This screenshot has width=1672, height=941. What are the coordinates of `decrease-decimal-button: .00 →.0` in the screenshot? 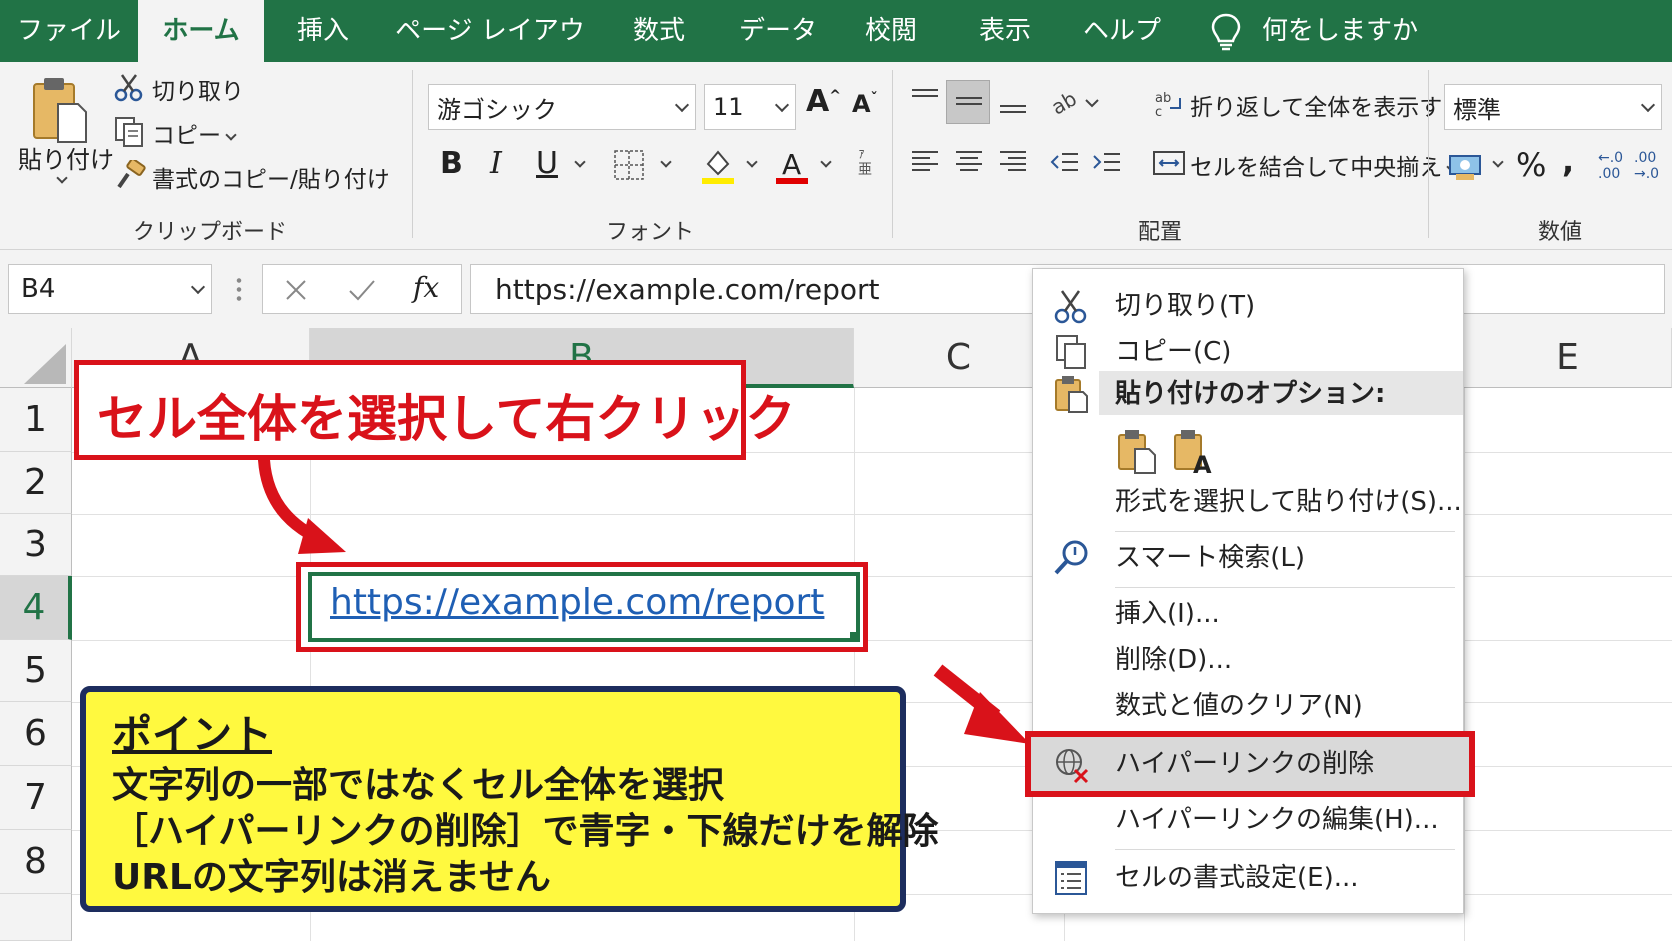 It's located at (1646, 166).